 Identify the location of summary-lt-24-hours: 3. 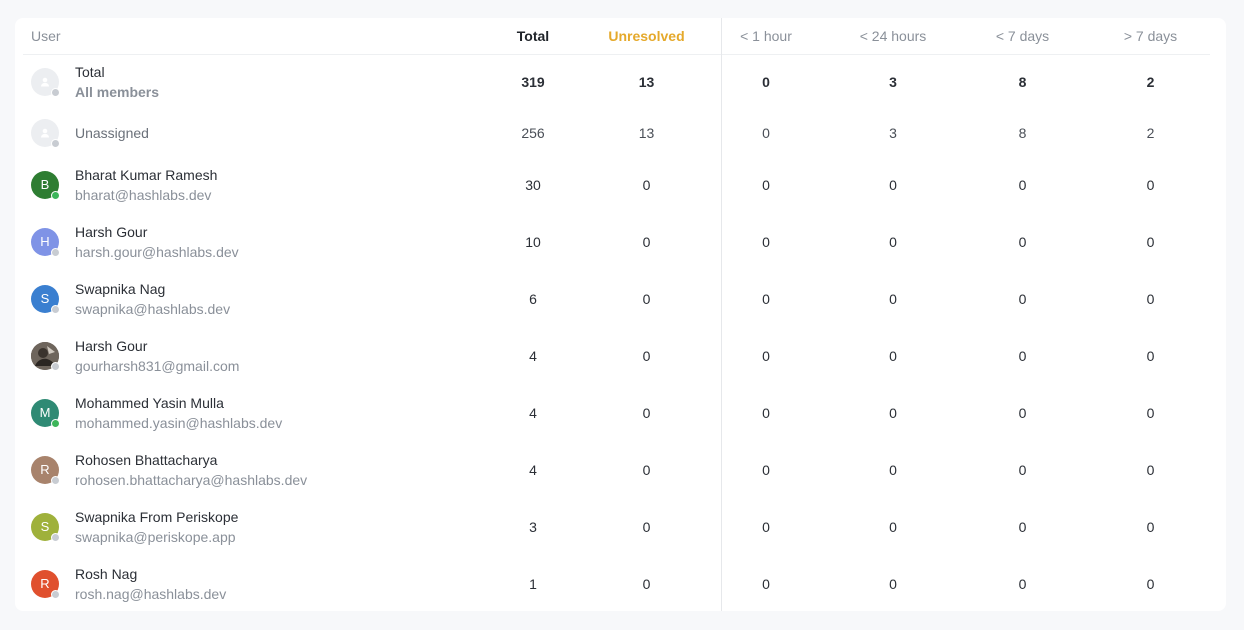
(893, 82).